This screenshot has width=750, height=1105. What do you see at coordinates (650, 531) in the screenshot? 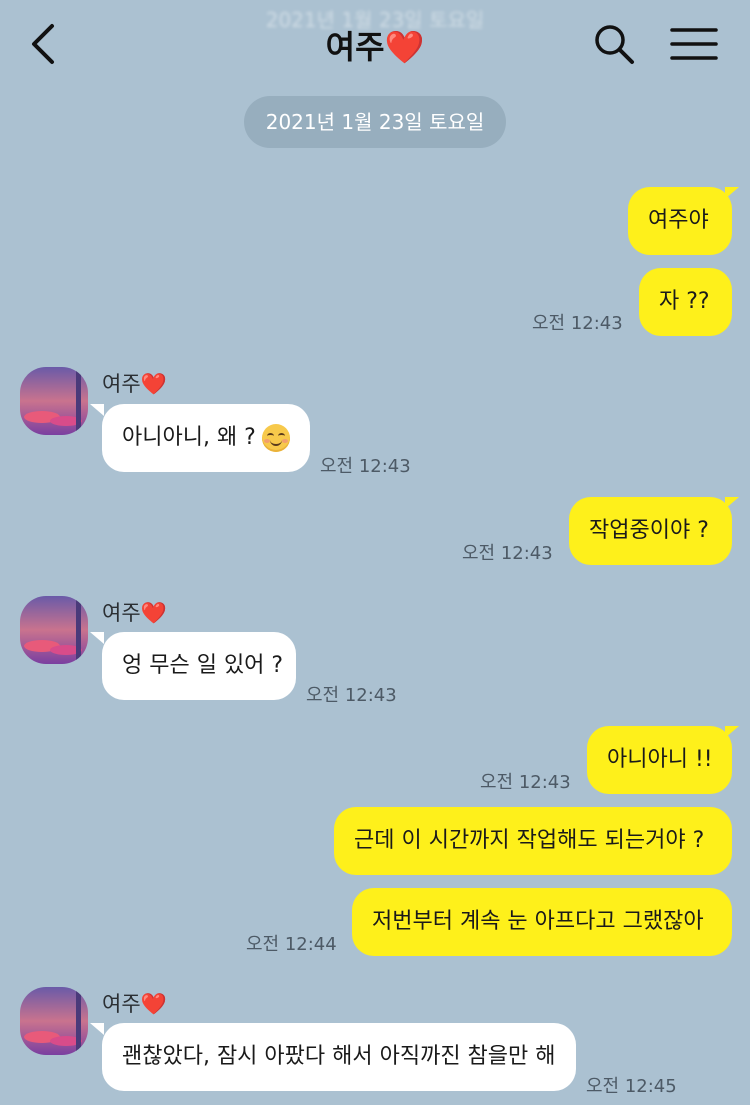
I see `my-message-bubble: 작업중이야 ?` at bounding box center [650, 531].